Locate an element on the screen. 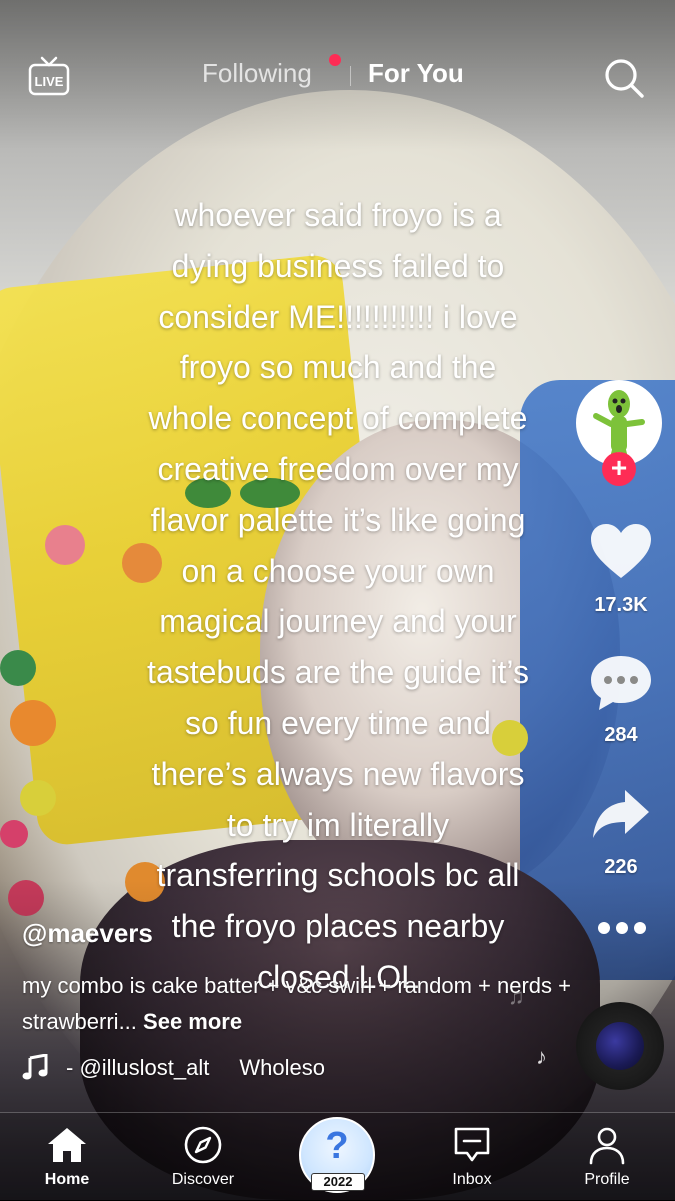  music-note-icon is located at coordinates (35, 1067).